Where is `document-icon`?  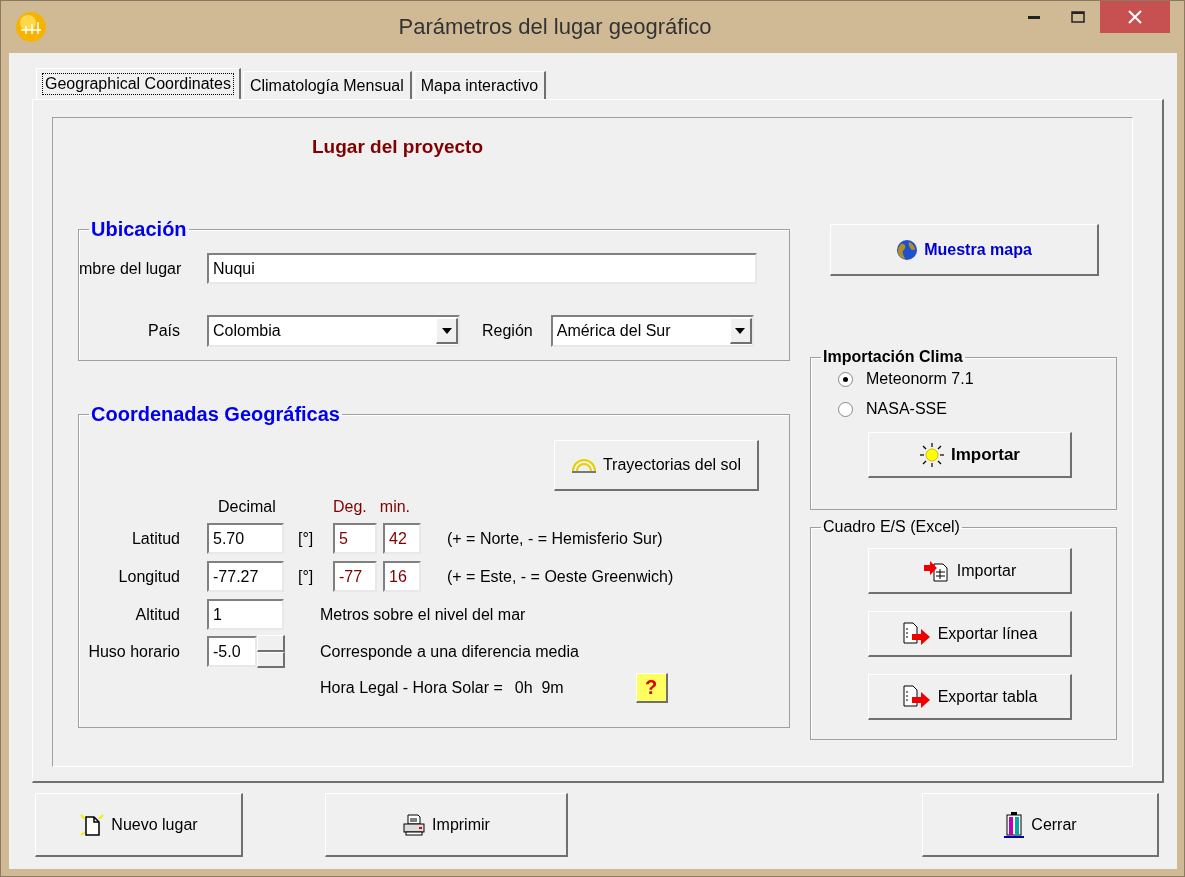
document-icon is located at coordinates (92, 824).